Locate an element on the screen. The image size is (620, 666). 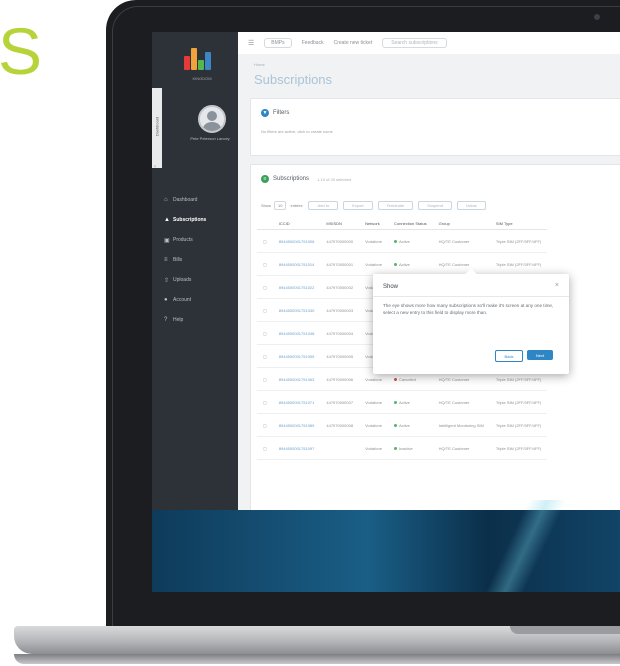
sidebar-item-uploads: ⇧ Uploads is located at coordinates (199, 280).